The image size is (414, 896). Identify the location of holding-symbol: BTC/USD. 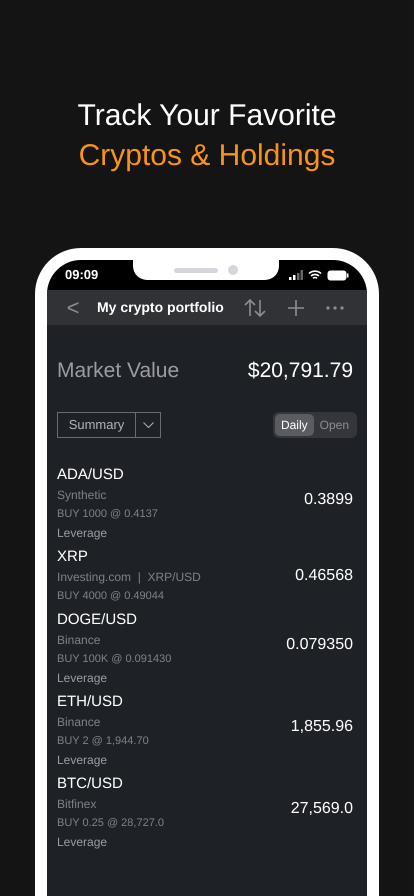
(90, 784).